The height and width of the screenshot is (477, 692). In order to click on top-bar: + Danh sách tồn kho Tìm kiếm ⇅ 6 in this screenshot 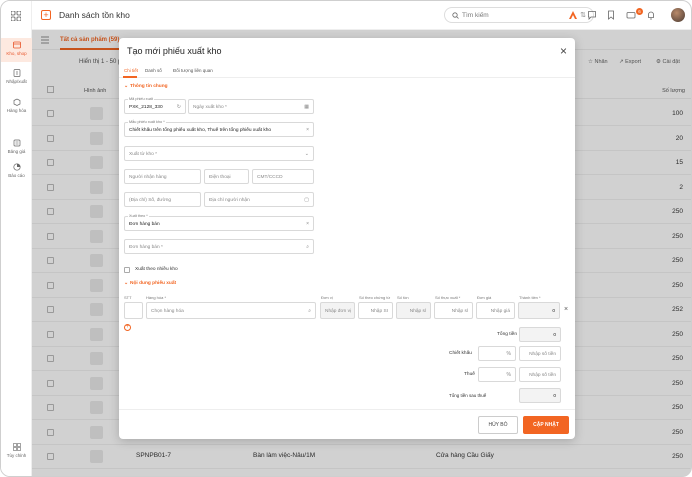, I will do `click(361, 15)`.